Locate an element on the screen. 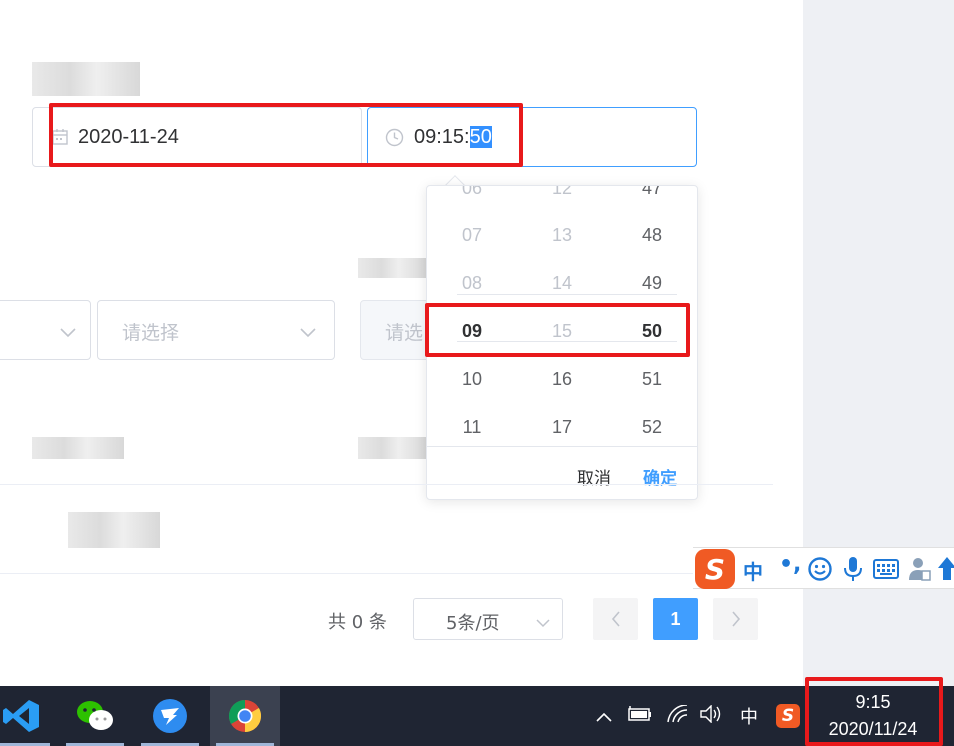 This screenshot has height=746, width=954. wechat-icon is located at coordinates (95, 715).